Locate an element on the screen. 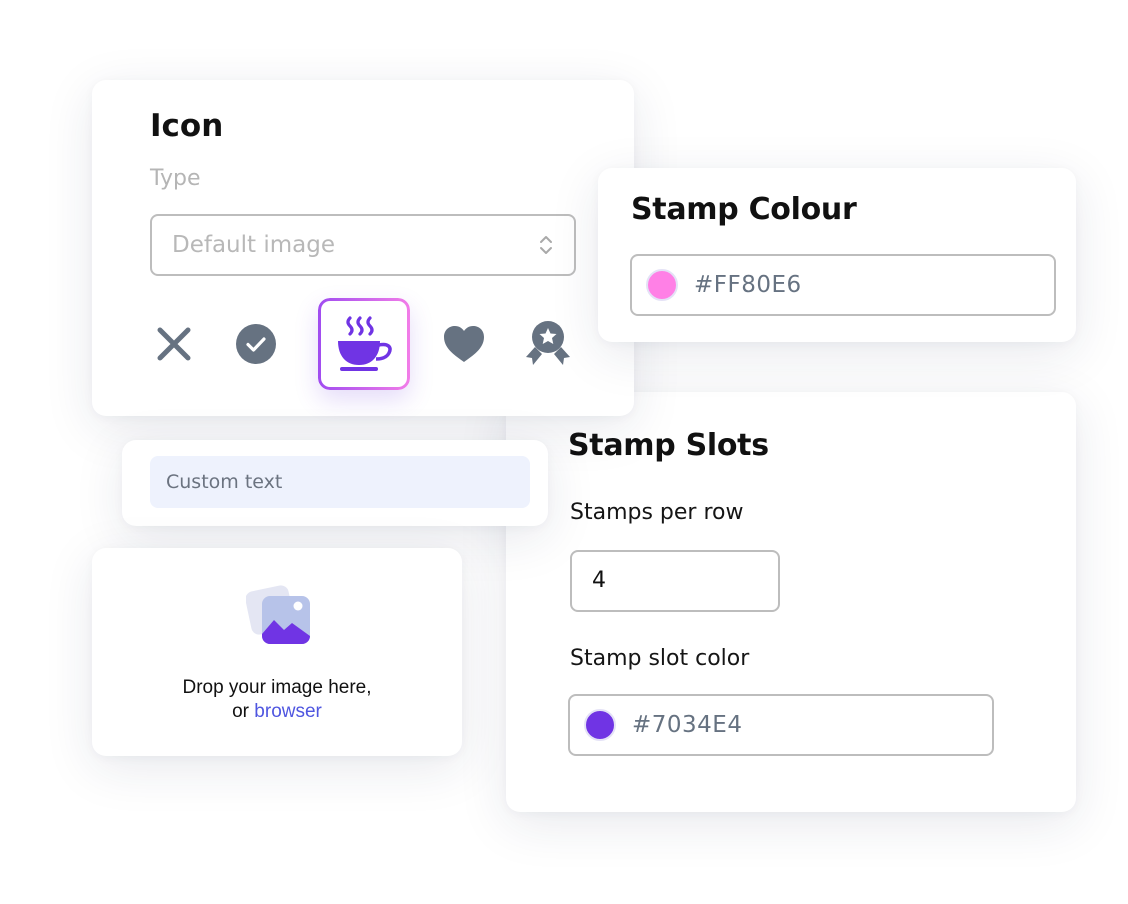  icon-option-x is located at coordinates (174, 344).